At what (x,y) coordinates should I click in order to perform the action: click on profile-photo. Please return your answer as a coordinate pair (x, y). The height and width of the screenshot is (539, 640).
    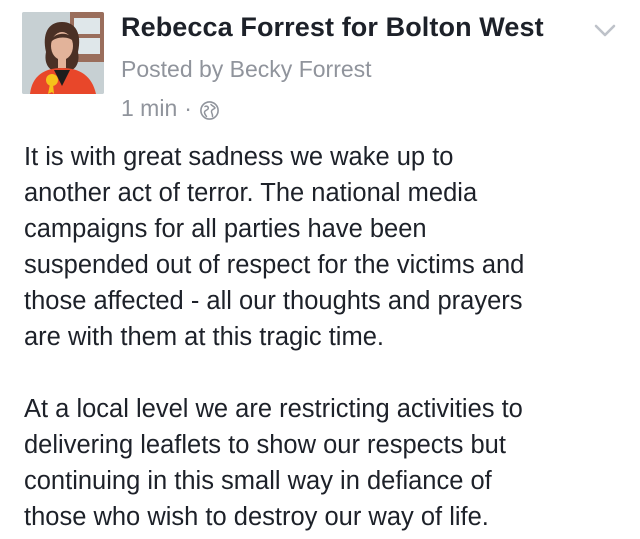
    Looking at the image, I should click on (63, 53).